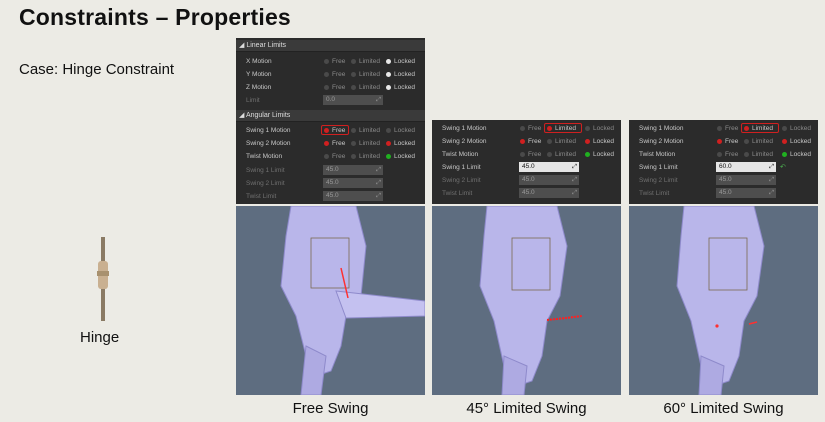  Describe the element at coordinates (334, 61) in the screenshot. I see `x-motion-free-radio: Free` at that location.